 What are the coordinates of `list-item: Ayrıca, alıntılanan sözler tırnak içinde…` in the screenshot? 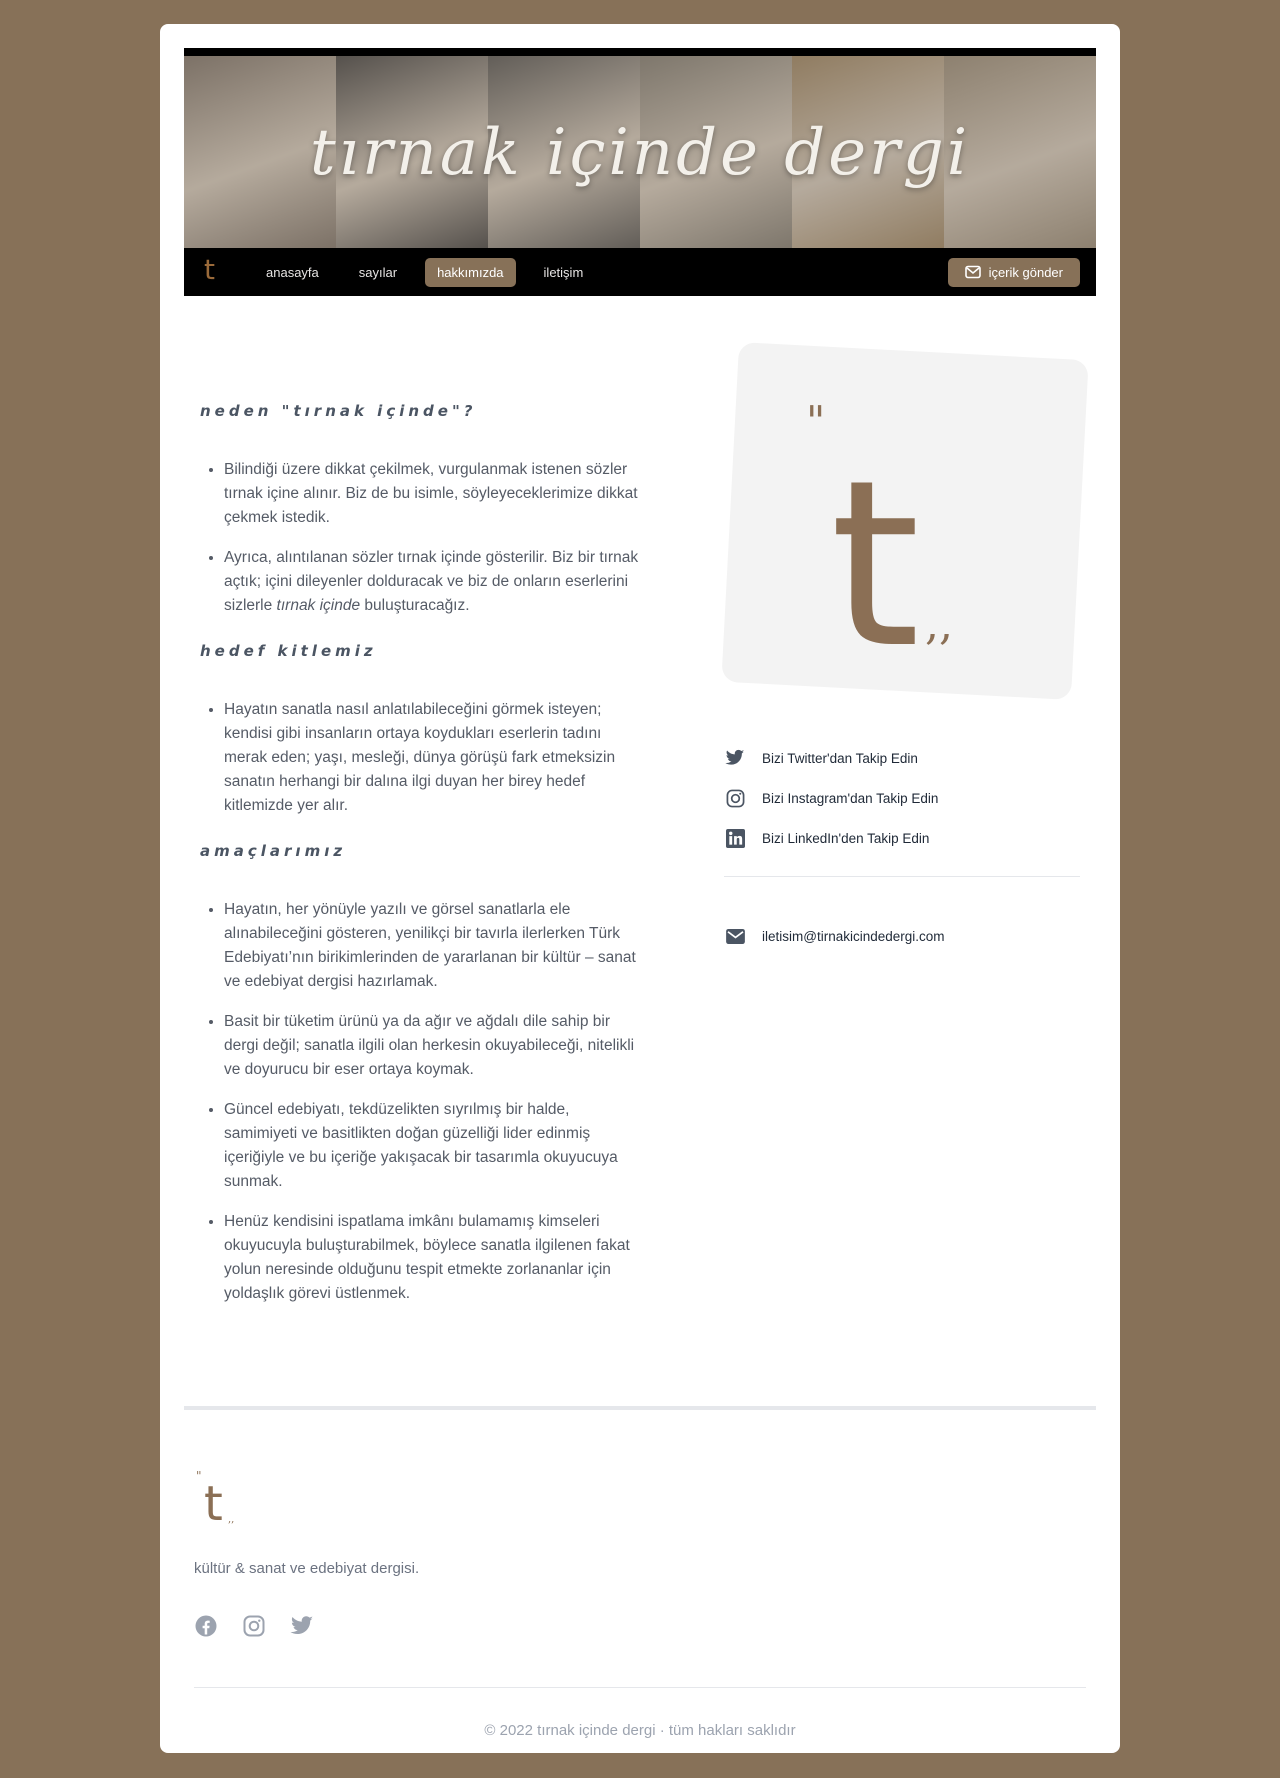 It's located at (434, 582).